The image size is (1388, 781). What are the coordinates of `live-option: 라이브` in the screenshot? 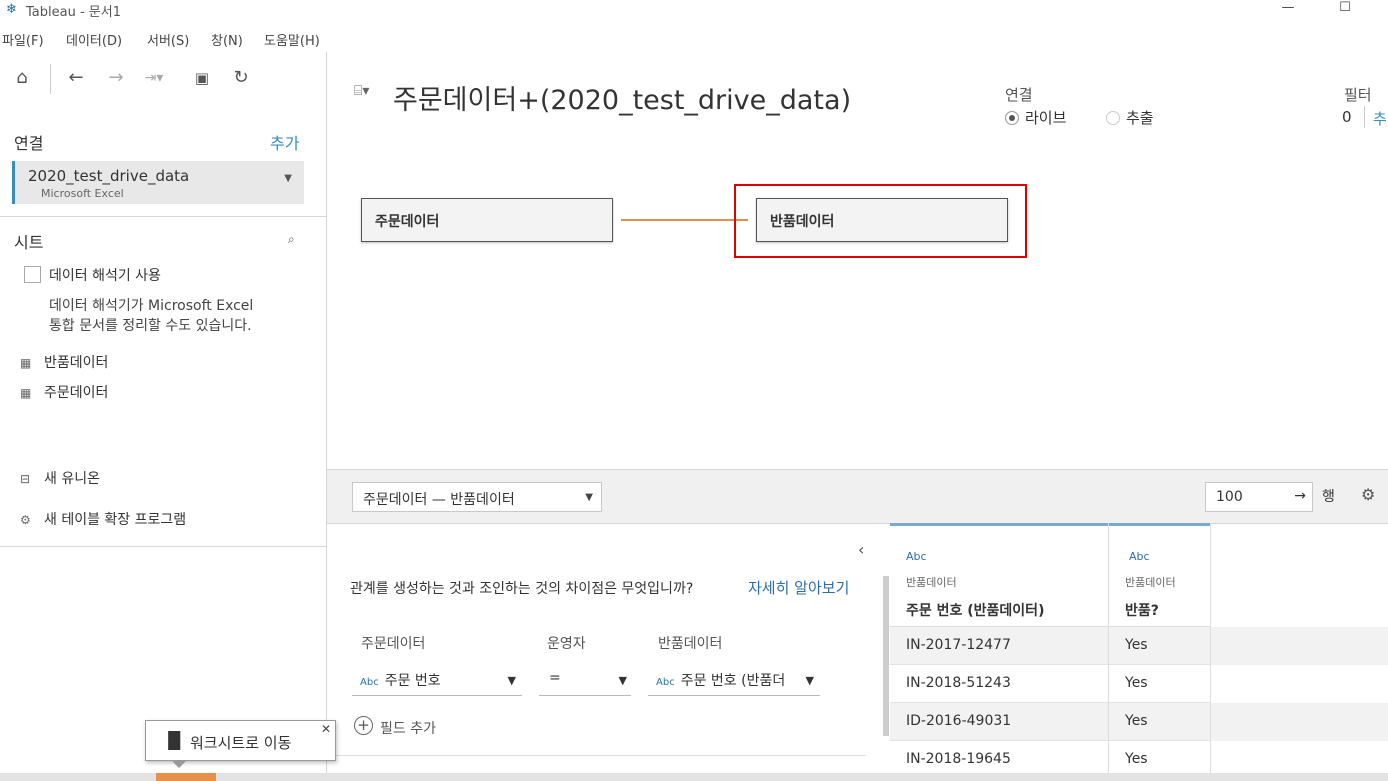 It's located at (1035, 117).